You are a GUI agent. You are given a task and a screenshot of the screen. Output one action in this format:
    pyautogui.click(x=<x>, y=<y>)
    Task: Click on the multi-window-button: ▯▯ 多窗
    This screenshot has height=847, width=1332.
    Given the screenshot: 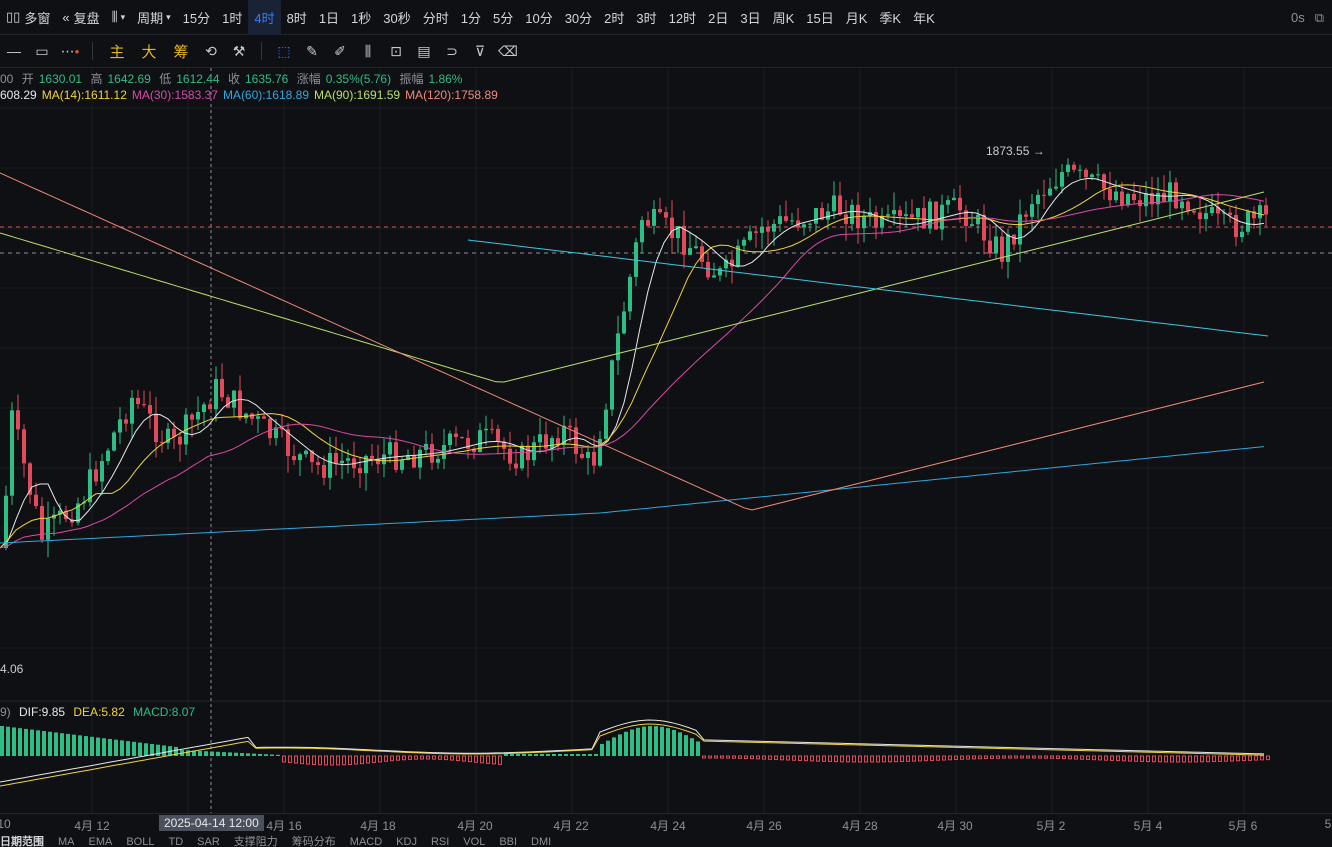 What is the action you would take?
    pyautogui.click(x=28, y=17)
    